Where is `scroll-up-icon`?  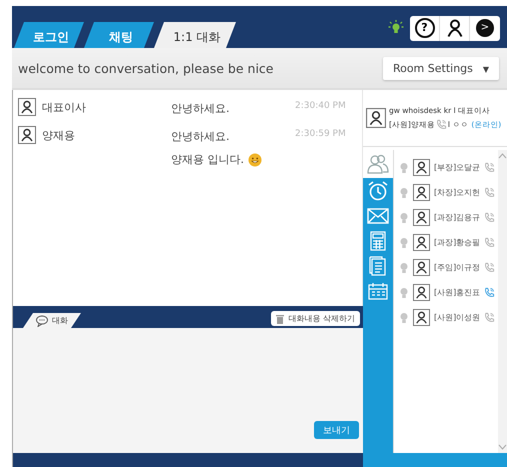 scroll-up-icon is located at coordinates (502, 156).